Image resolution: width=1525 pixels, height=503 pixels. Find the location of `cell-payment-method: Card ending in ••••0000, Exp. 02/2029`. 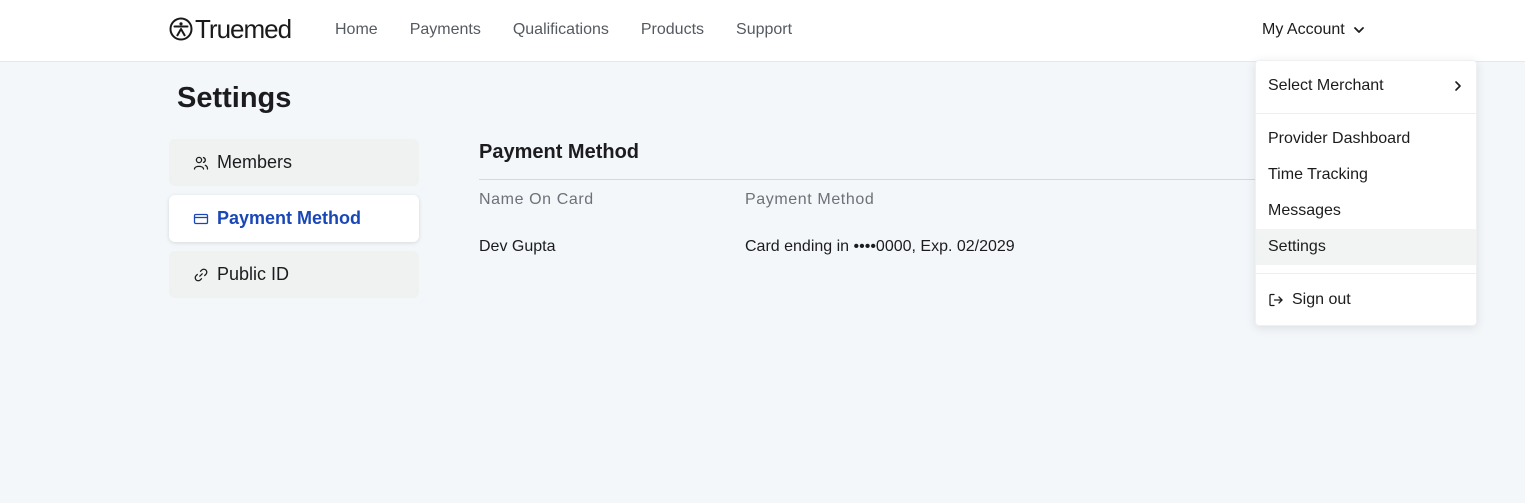

cell-payment-method: Card ending in ••••0000, Exp. 02/2029 is located at coordinates (880, 246).